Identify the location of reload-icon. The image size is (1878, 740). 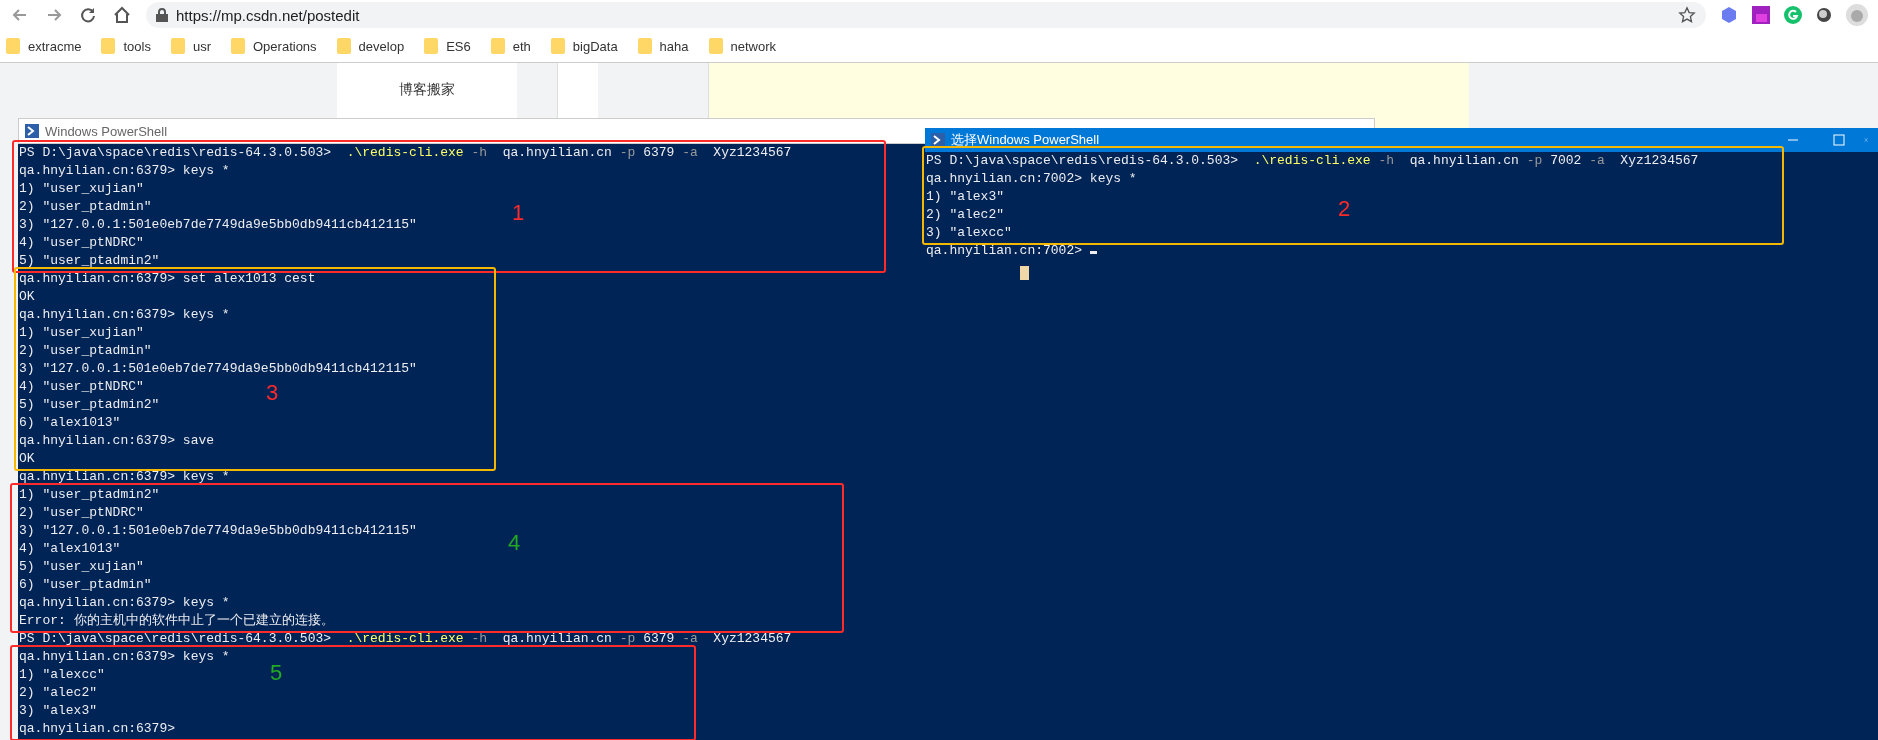
(88, 15).